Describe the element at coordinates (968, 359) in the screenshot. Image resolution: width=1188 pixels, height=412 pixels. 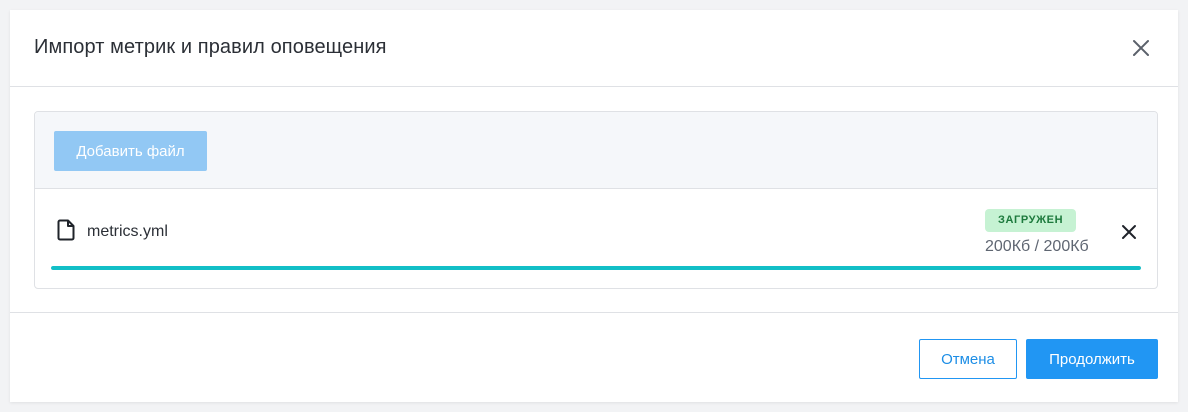
I see `cancel-button: Отмена` at that location.